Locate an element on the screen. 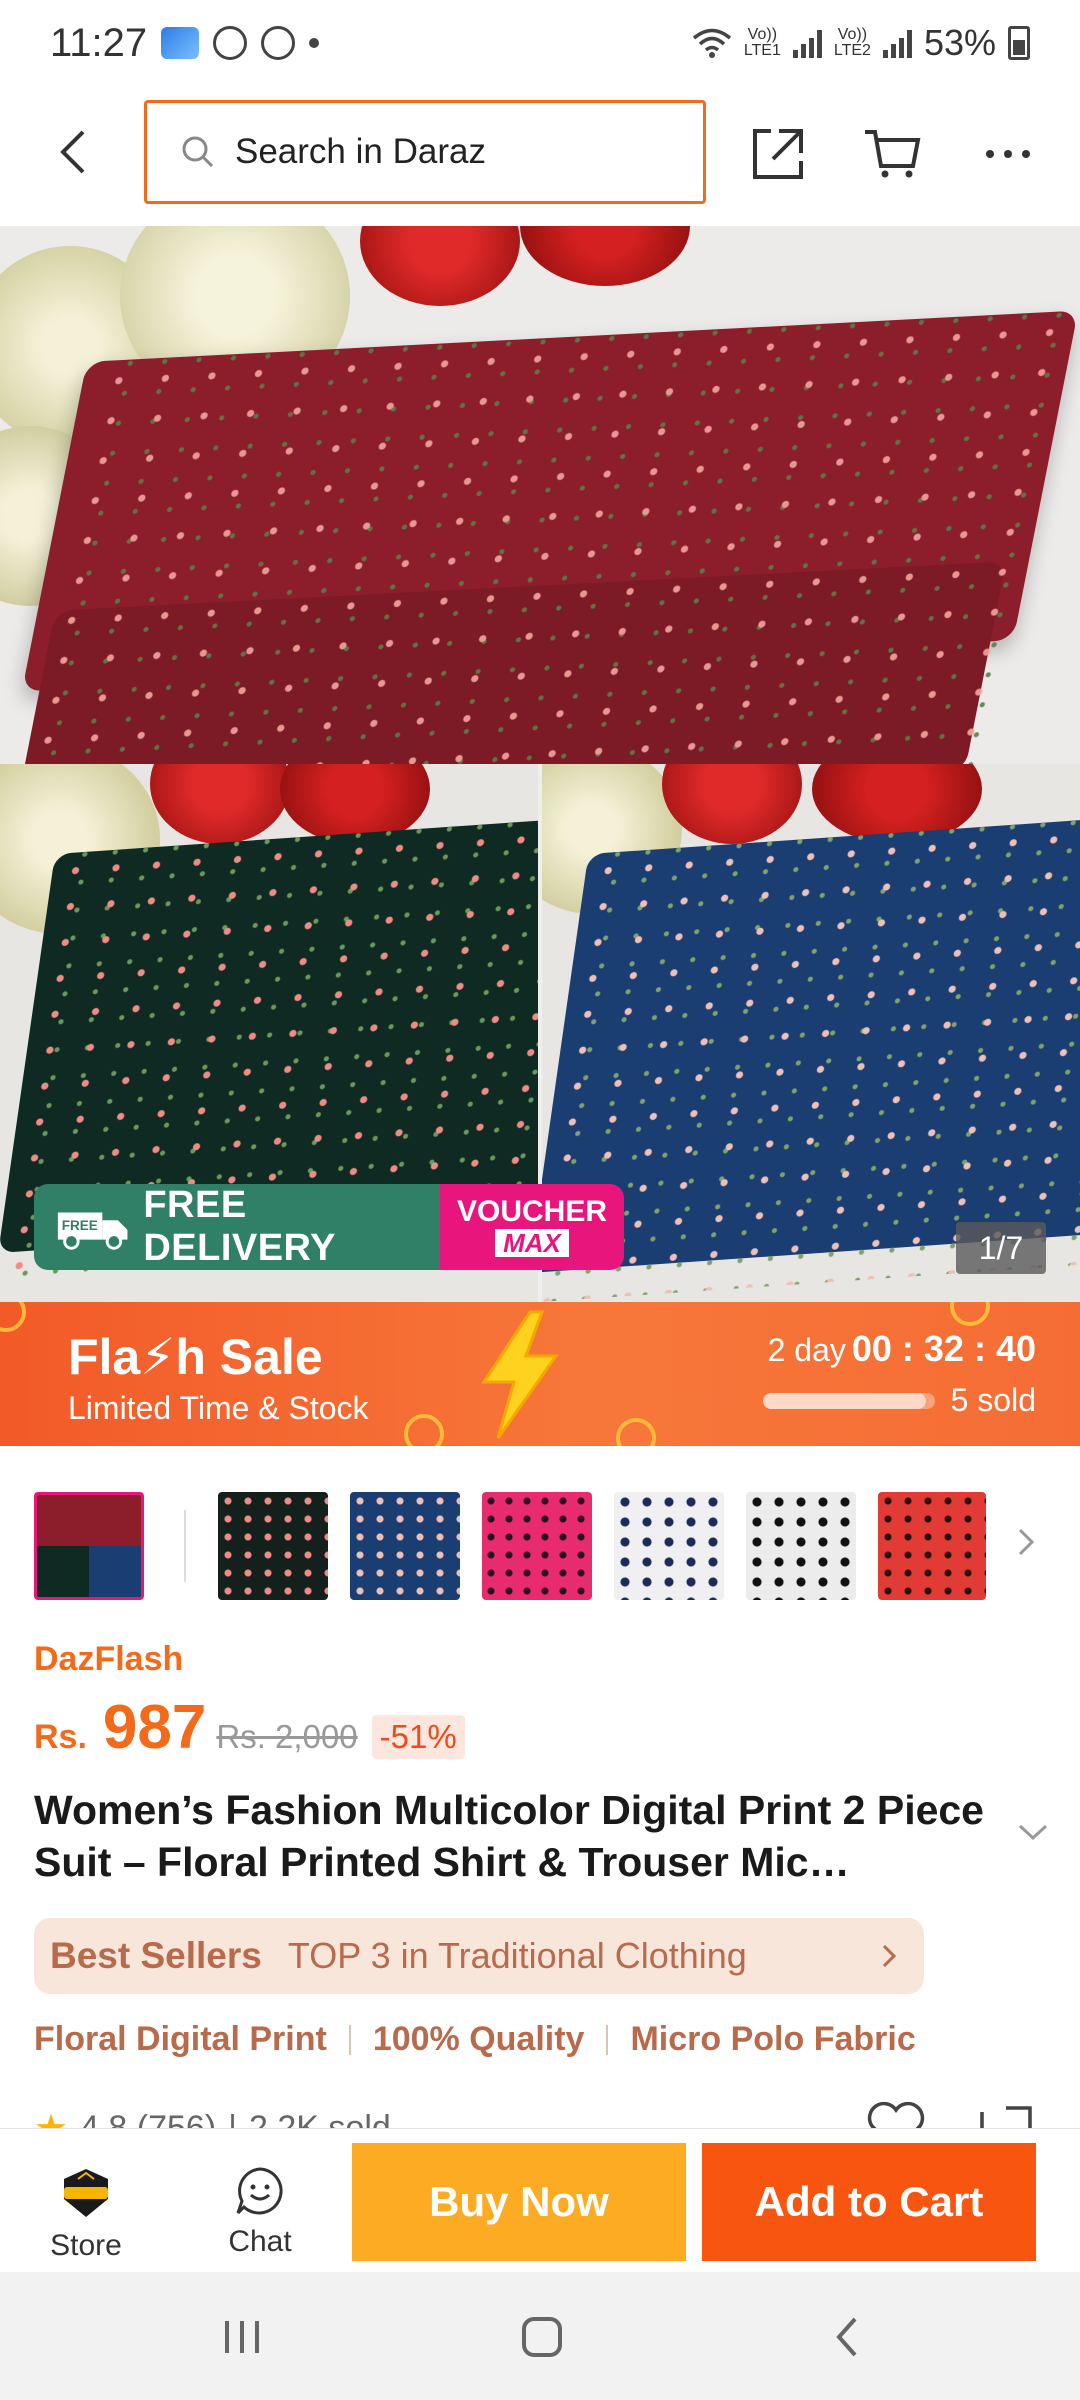 Image resolution: width=1080 pixels, height=2400 pixels. bottom-action-bar: Store Chat Buy Now Add to Cart is located at coordinates (540, 2200).